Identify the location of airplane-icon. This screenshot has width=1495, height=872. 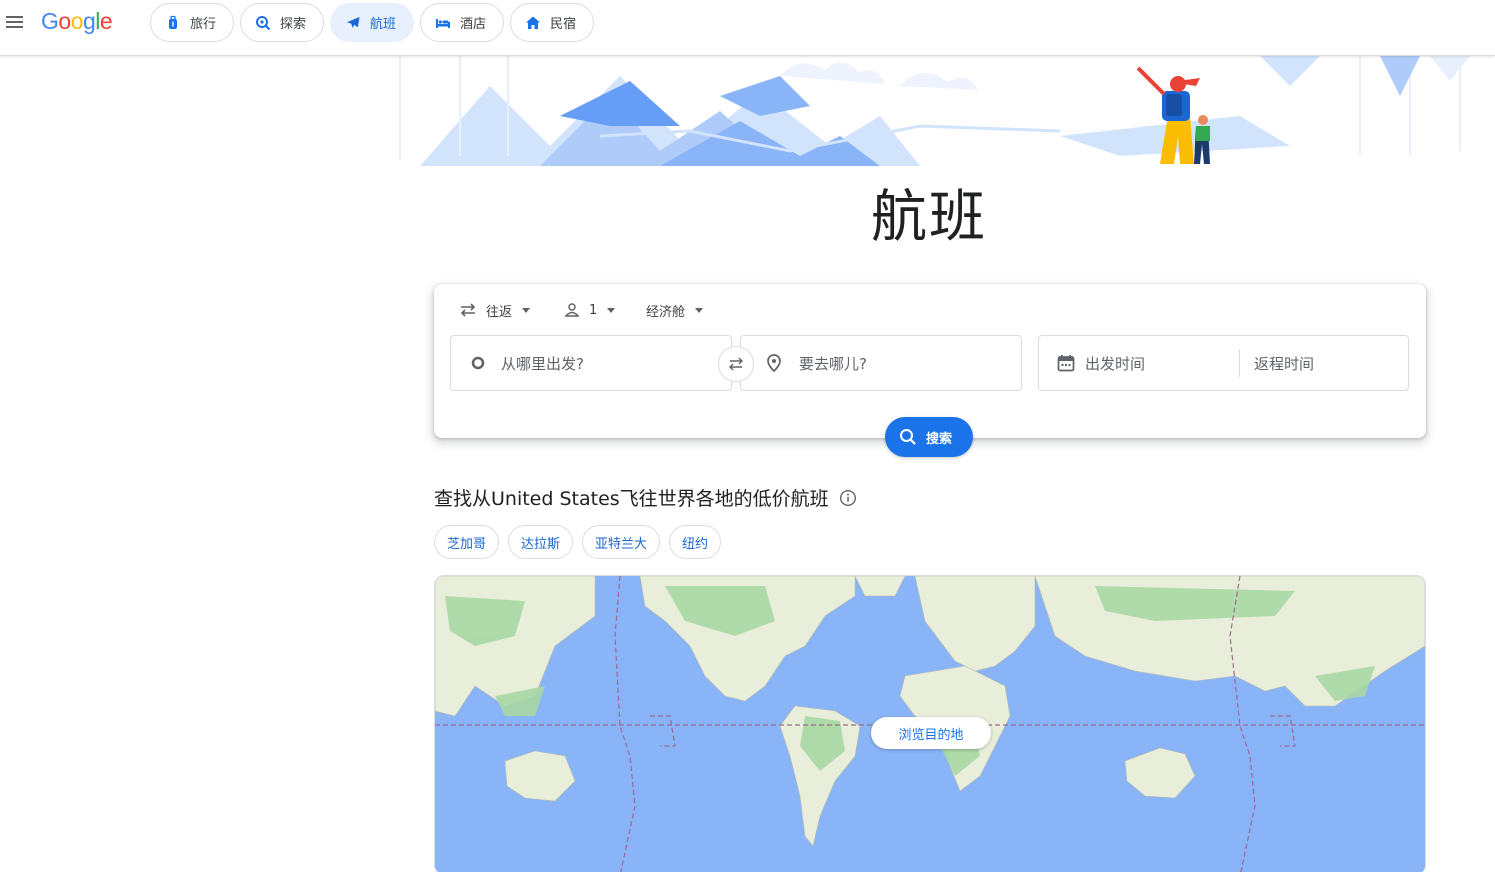
(353, 22).